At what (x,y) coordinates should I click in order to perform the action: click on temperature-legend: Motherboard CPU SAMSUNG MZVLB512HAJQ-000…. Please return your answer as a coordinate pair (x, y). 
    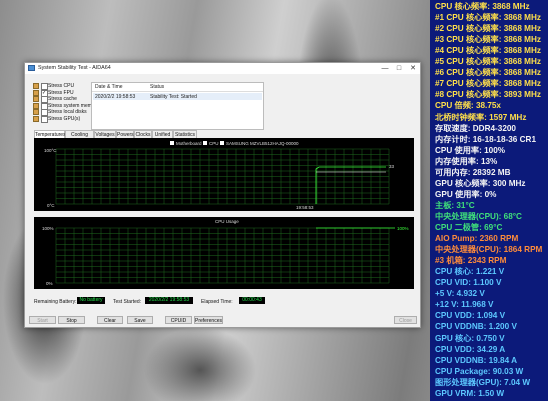
    Looking at the image, I should click on (234, 143).